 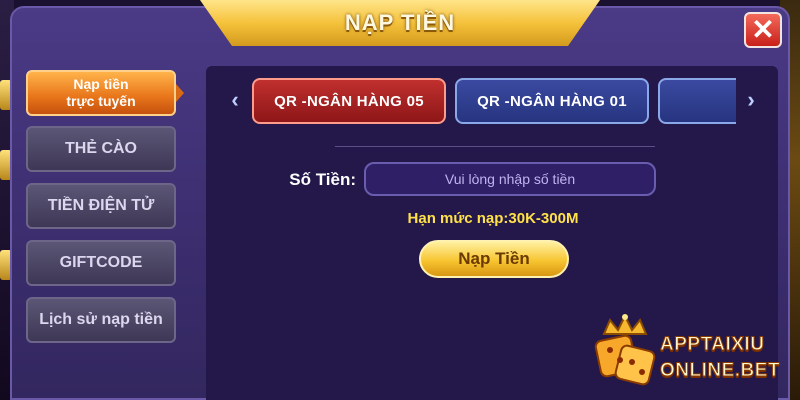 I want to click on tab-label: QR -NGÂN HÀNG 01, so click(x=552, y=101).